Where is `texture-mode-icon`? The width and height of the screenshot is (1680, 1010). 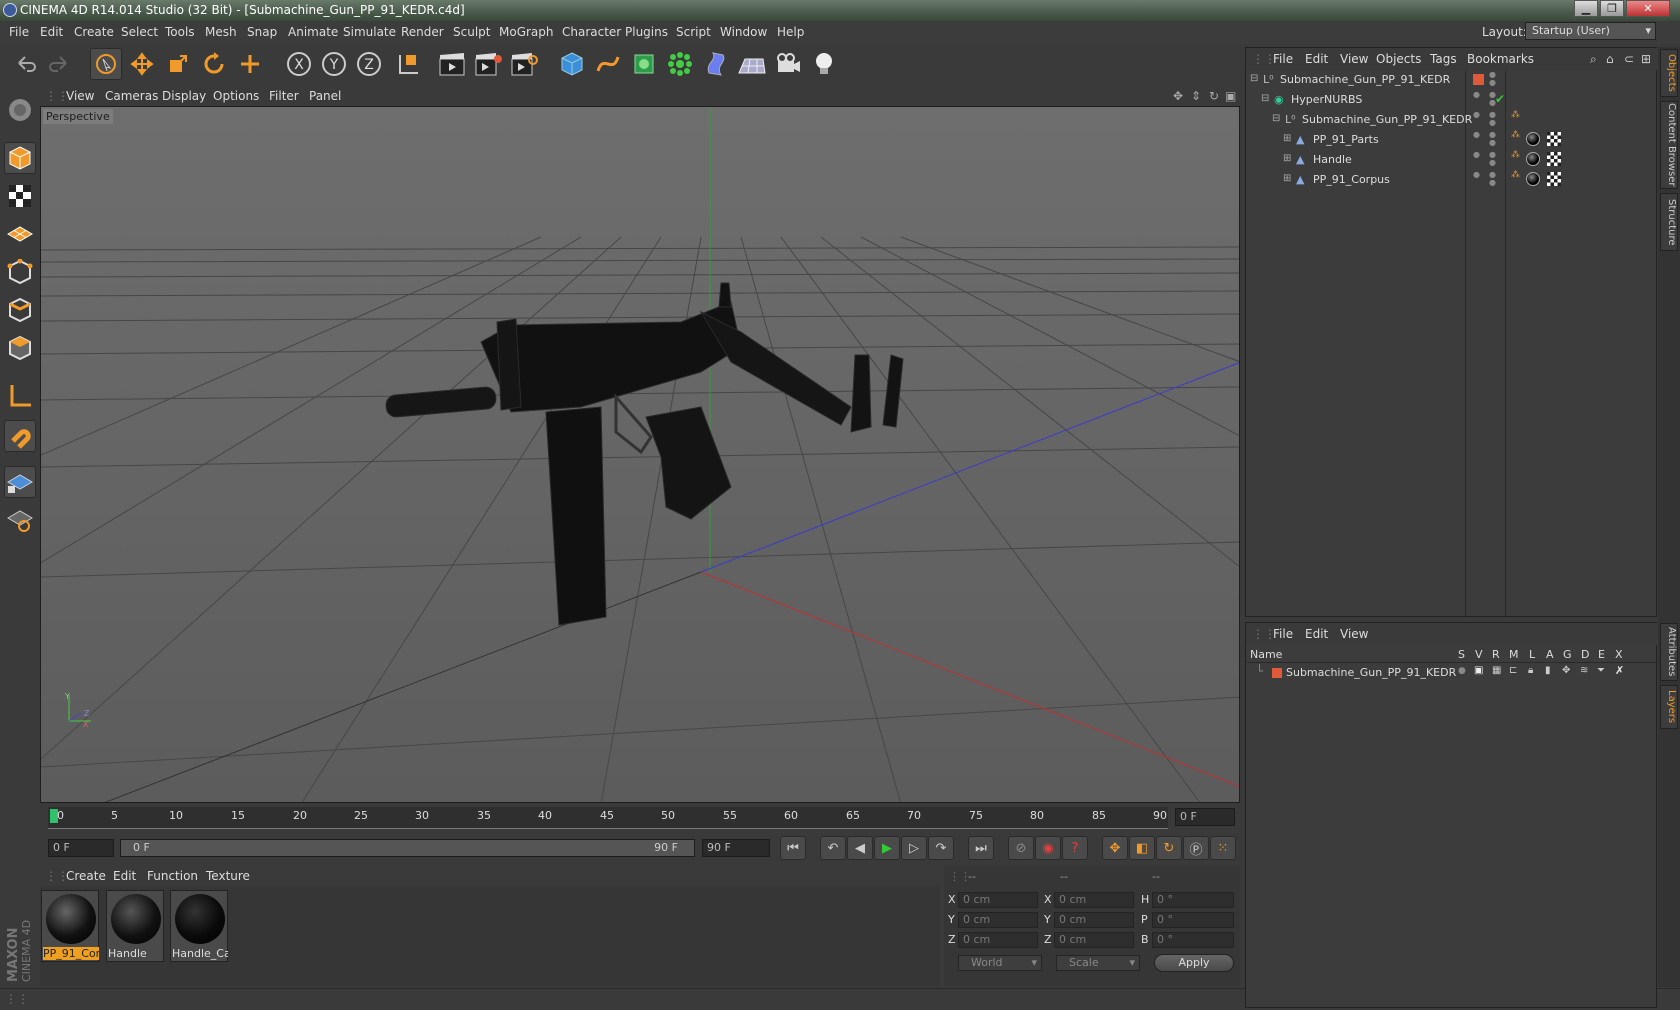 texture-mode-icon is located at coordinates (20, 196).